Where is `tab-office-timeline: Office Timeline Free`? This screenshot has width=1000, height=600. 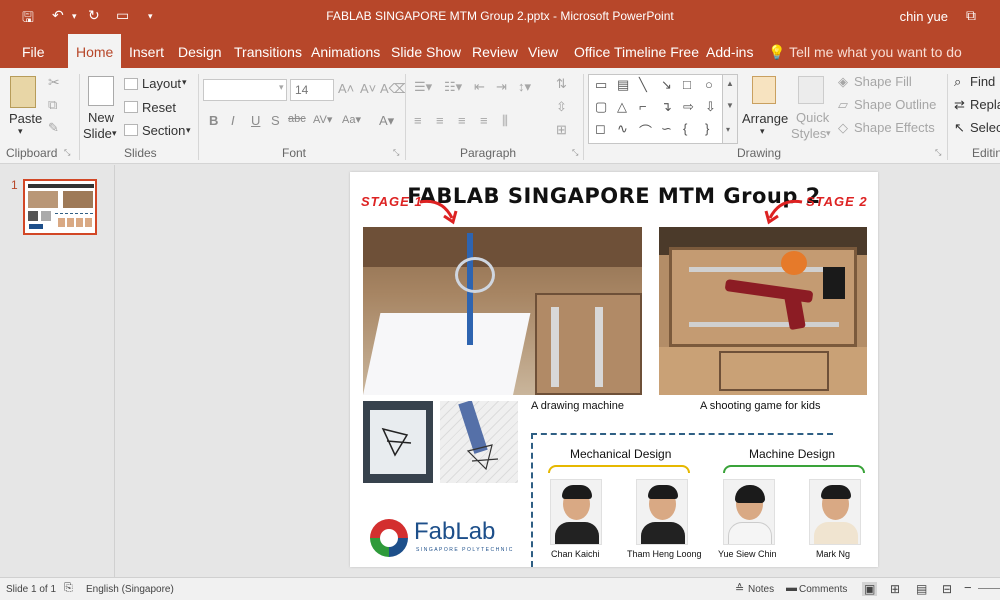 tab-office-timeline: Office Timeline Free is located at coordinates (636, 51).